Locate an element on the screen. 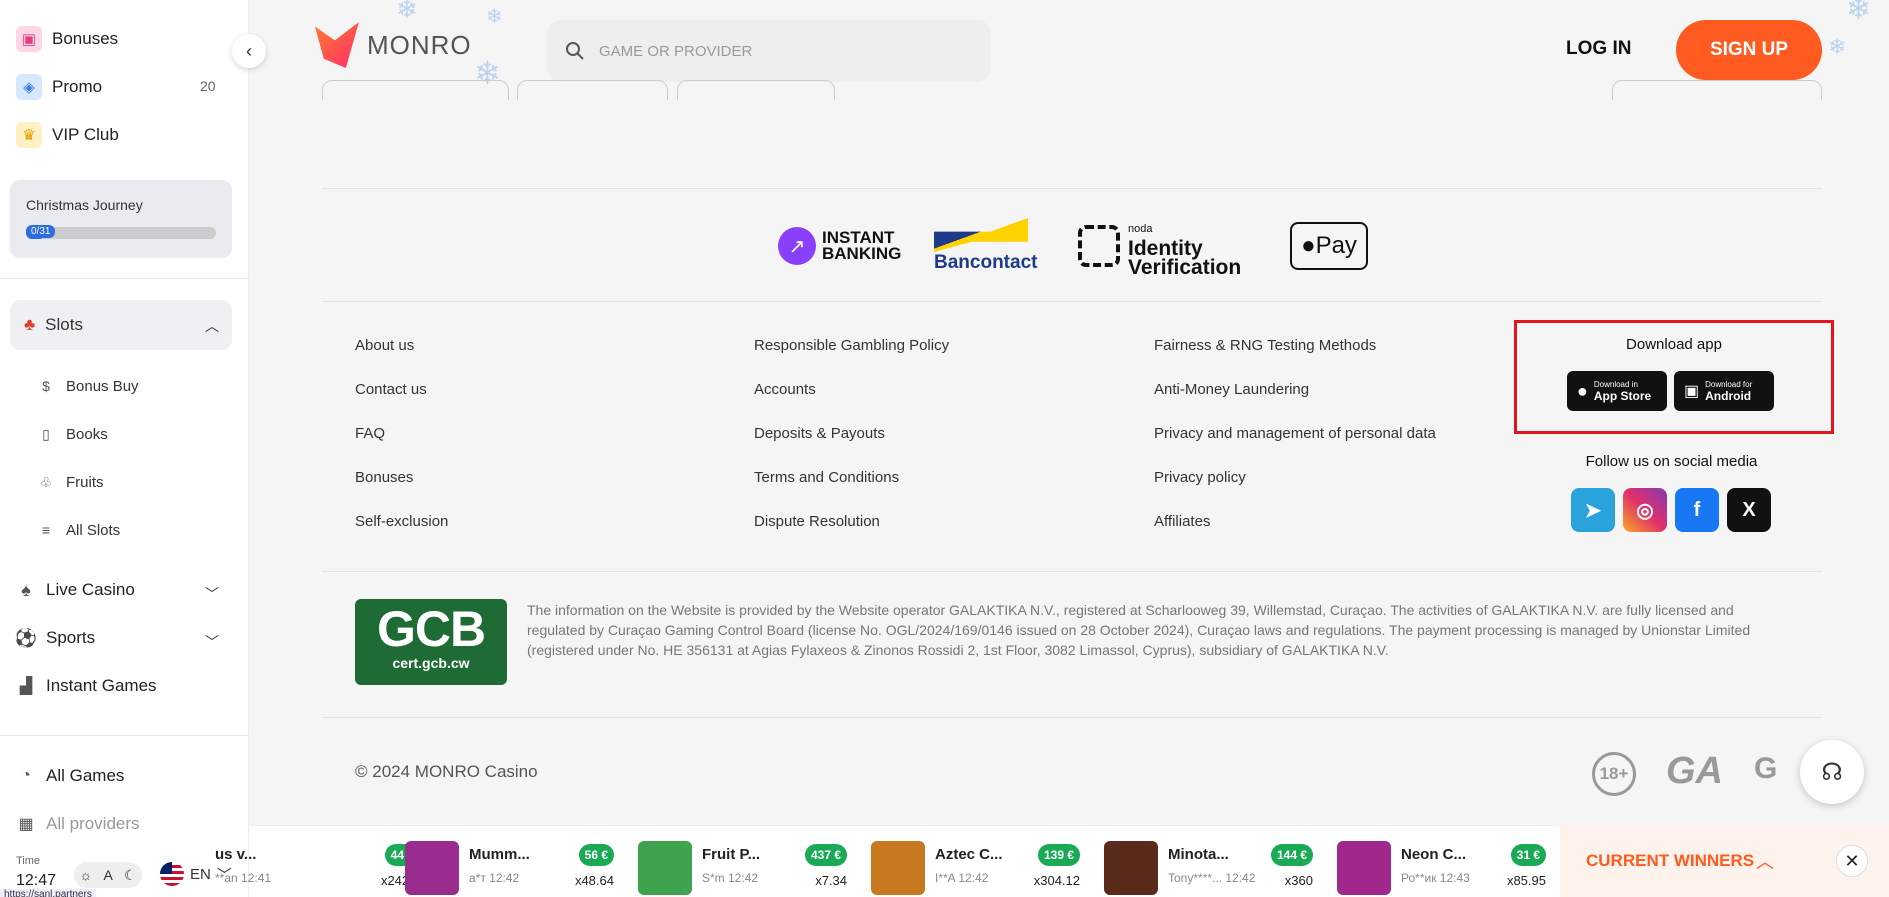  sidebar-subitem-label: Fruits is located at coordinates (85, 482).